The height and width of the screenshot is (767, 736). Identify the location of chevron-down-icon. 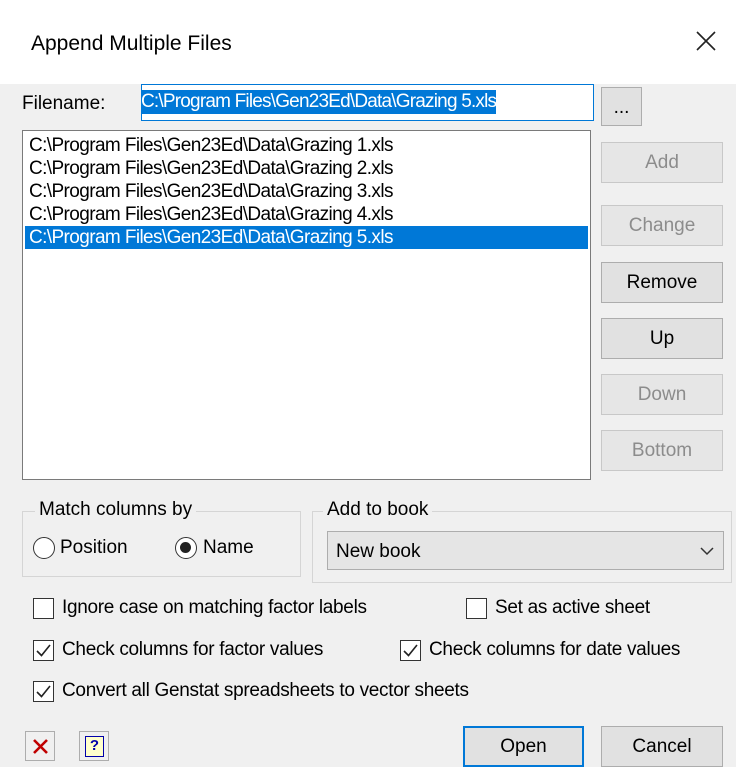
(707, 551).